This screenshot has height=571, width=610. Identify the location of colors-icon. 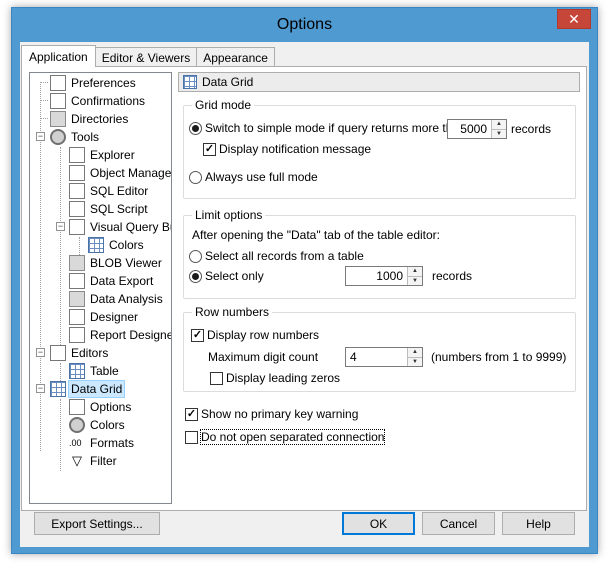
(96, 245).